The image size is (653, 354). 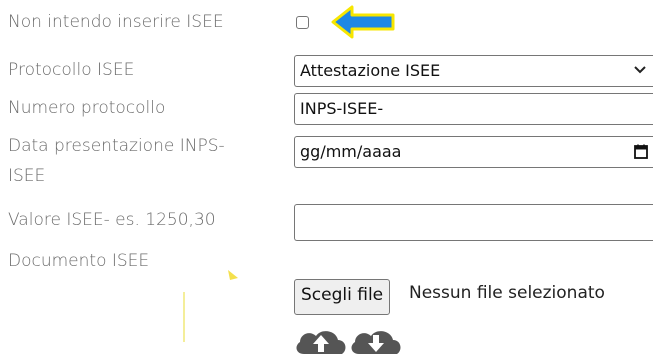 I want to click on isee-value-input, so click(x=473, y=222).